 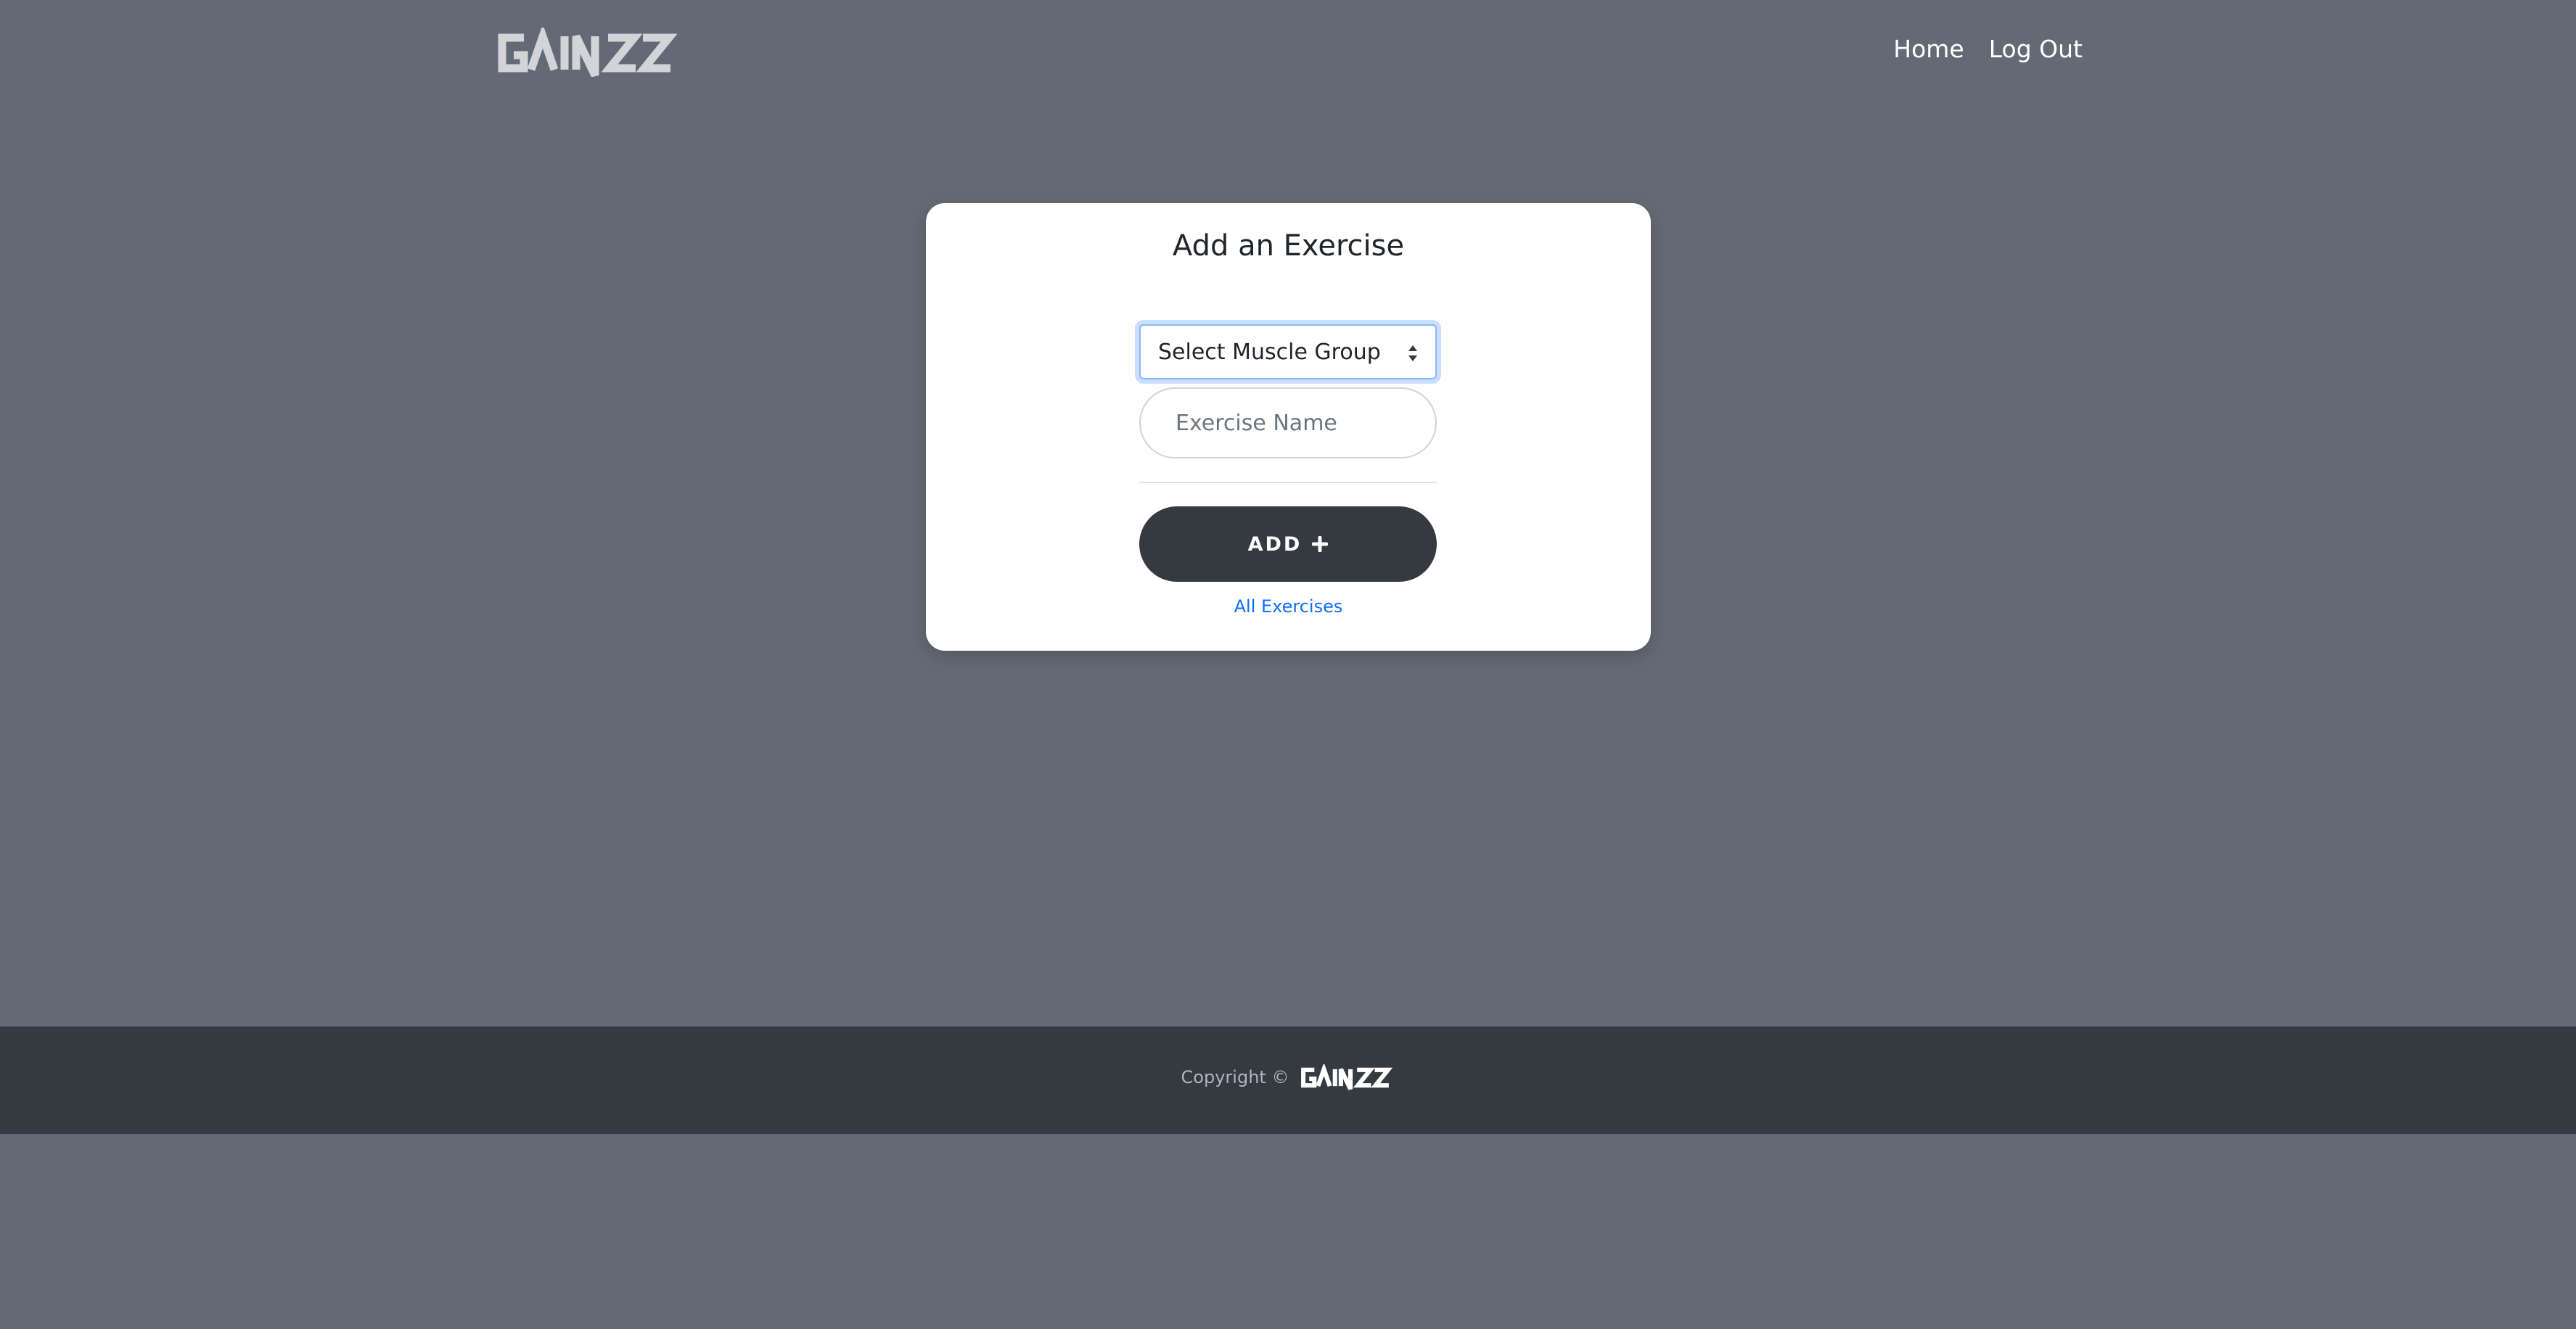 I want to click on nav-logout-link: Log Out, so click(x=2036, y=49).